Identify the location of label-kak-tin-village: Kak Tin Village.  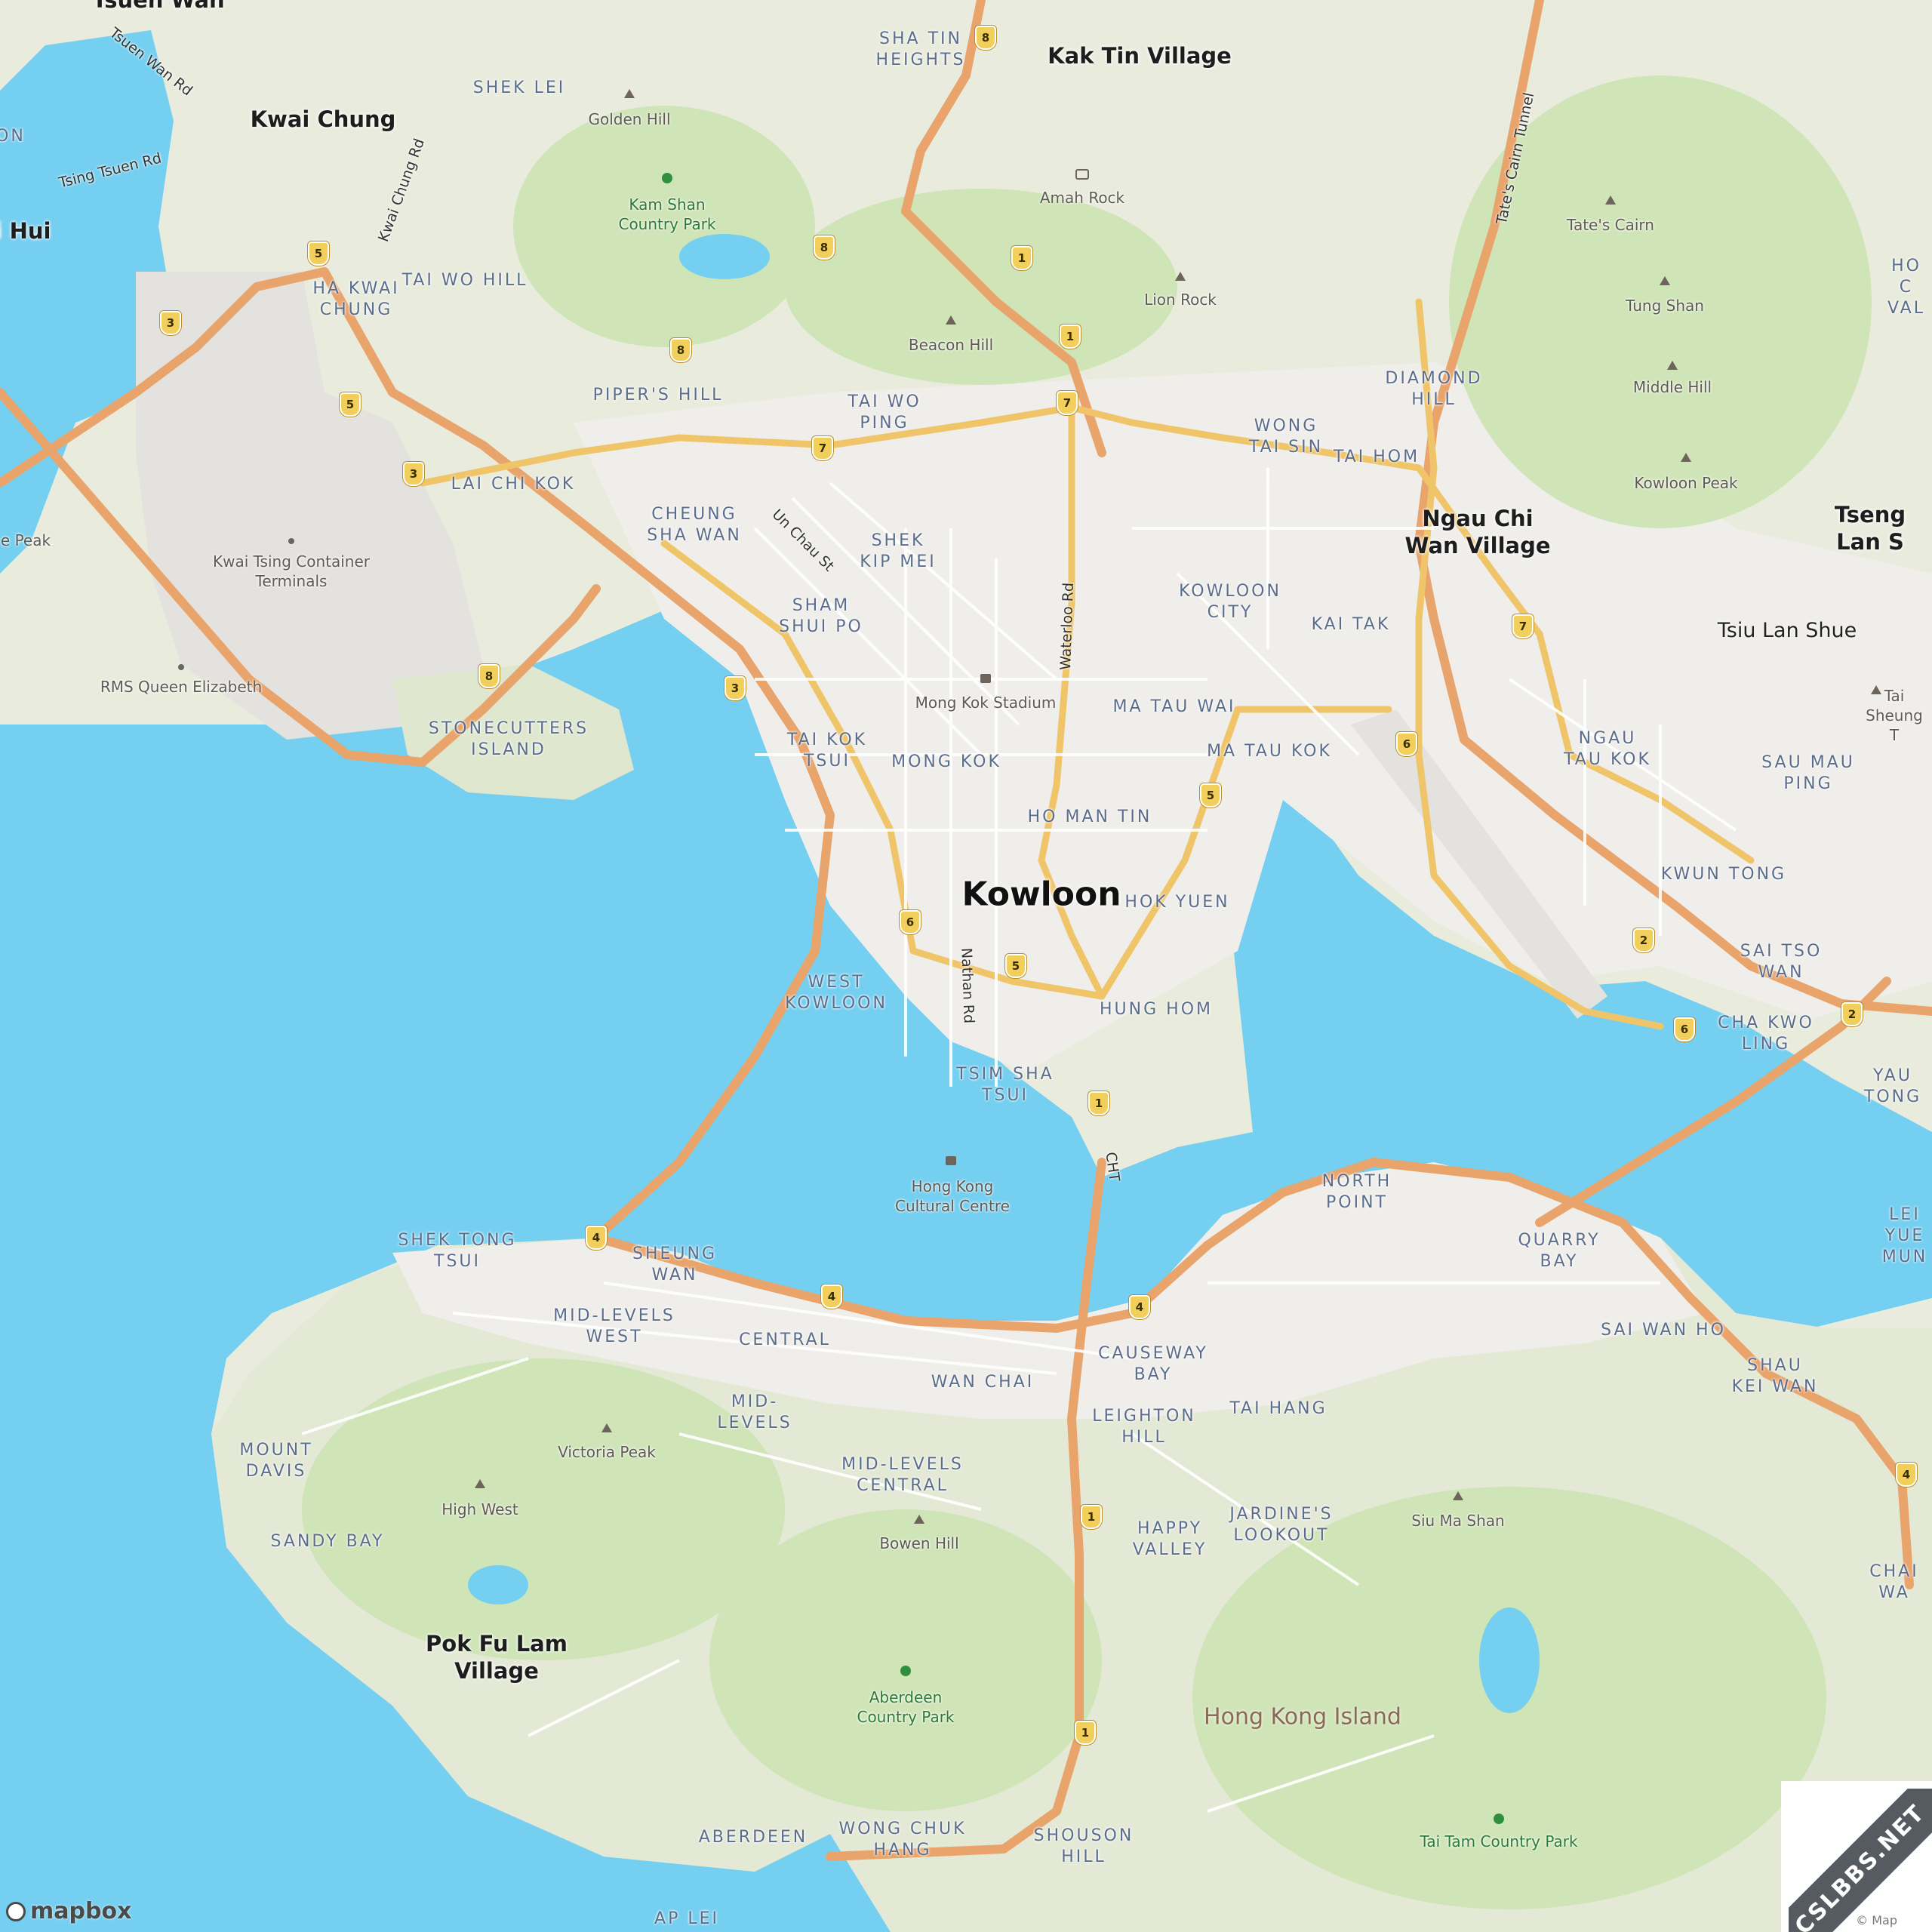
(1140, 56).